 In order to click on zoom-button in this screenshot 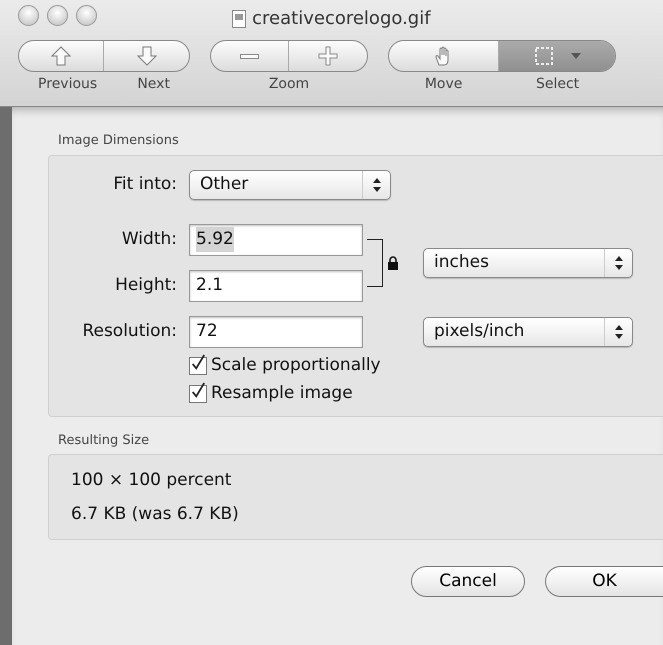, I will do `click(86, 15)`.